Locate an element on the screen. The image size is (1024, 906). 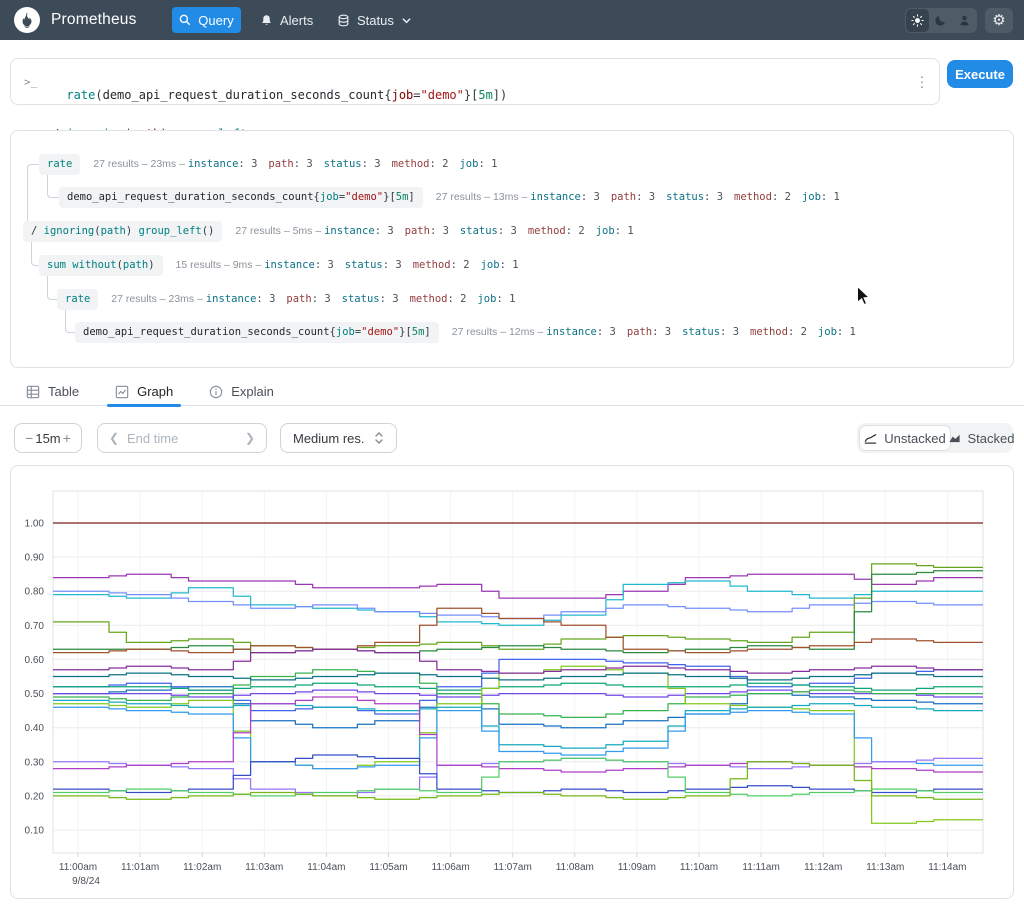
result-tabs: Table Graph Explain is located at coordinates (512, 392).